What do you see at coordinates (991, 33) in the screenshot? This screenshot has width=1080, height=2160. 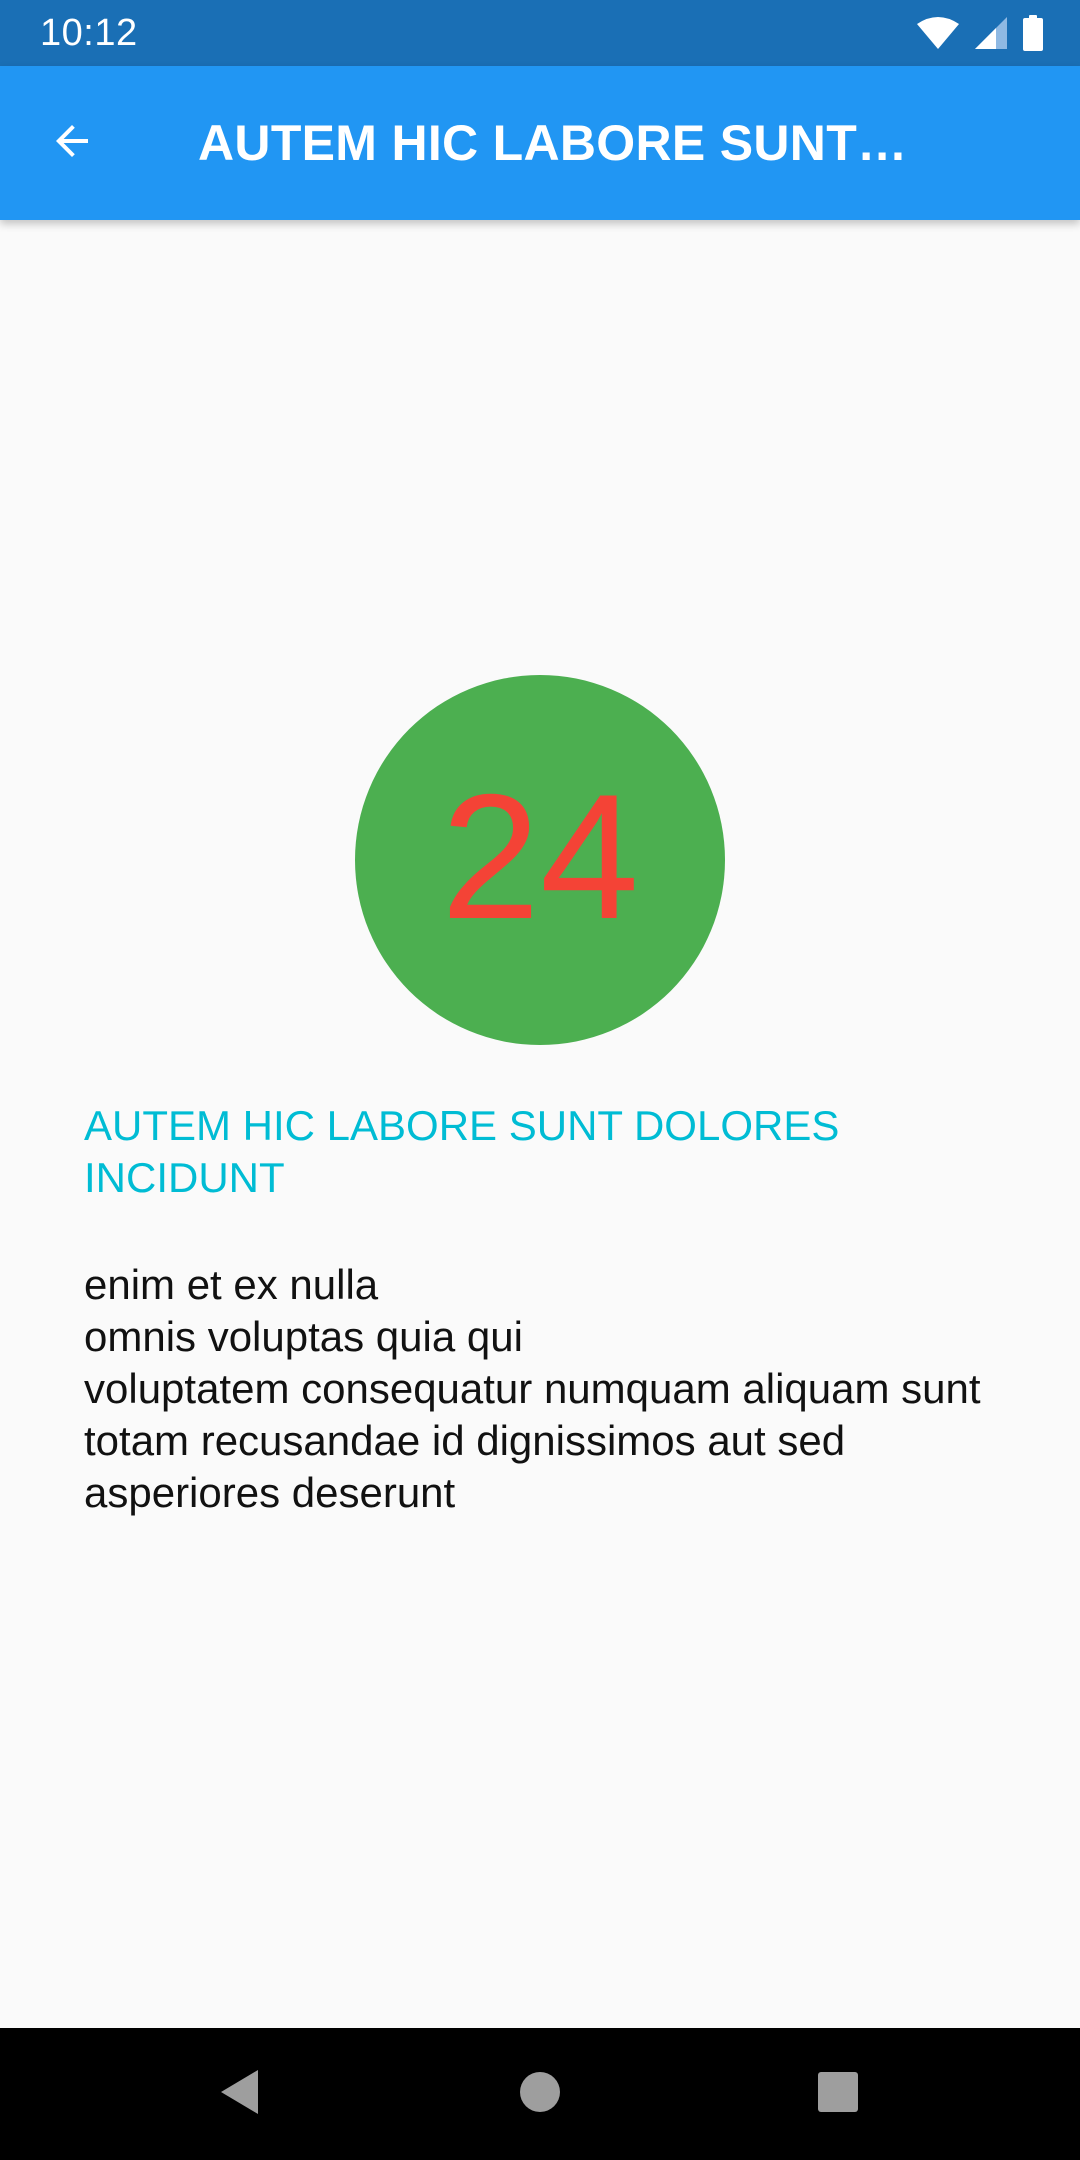 I see `cell-signal-icon` at bounding box center [991, 33].